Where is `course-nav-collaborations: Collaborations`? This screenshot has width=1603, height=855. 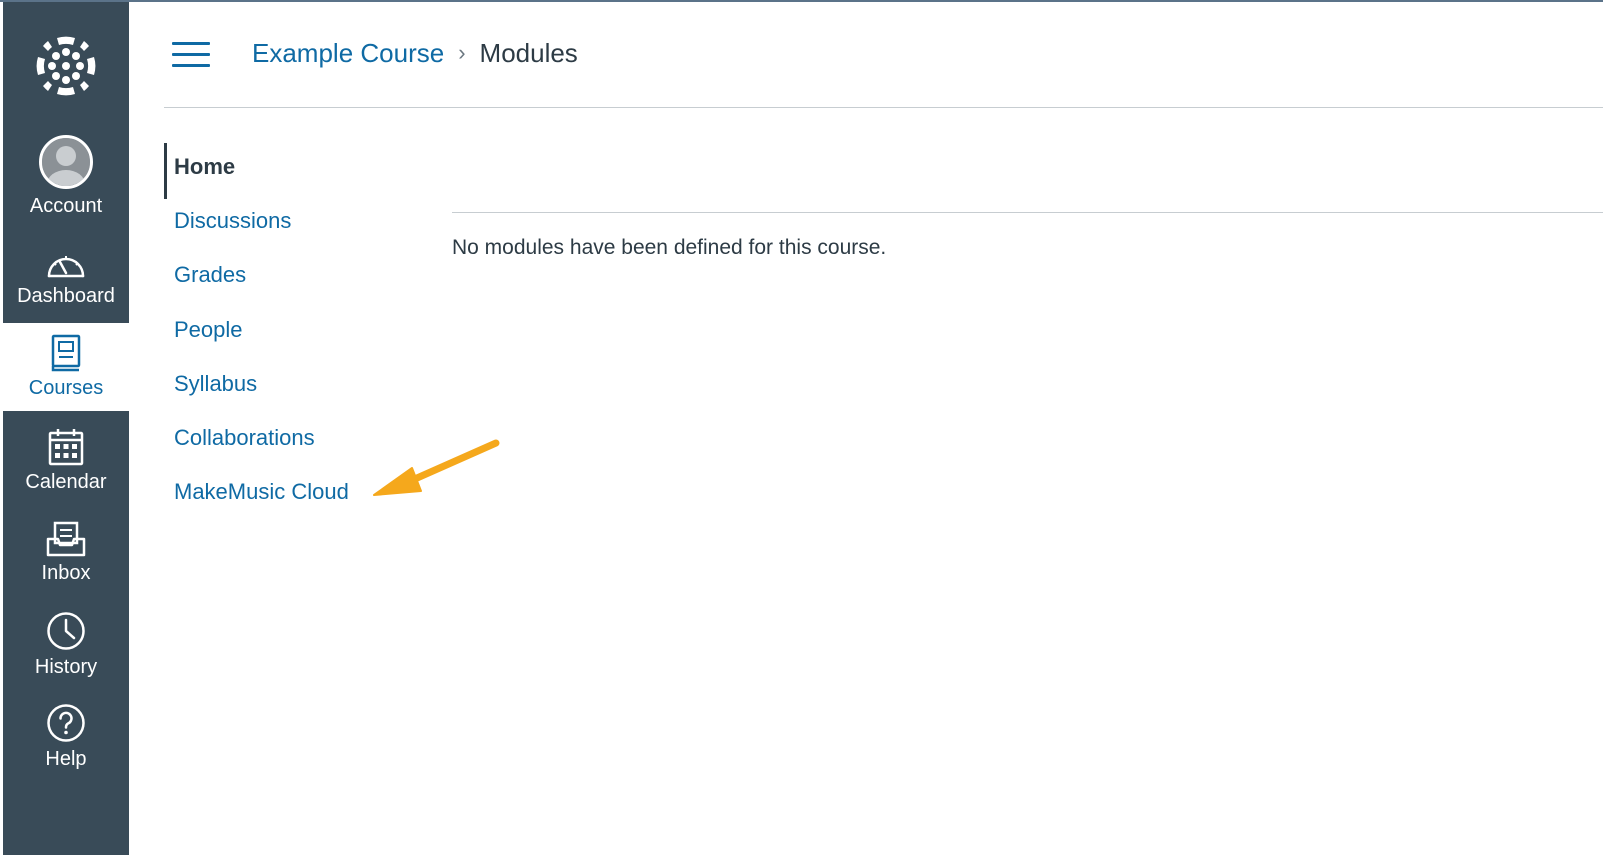 course-nav-collaborations: Collaborations is located at coordinates (244, 438).